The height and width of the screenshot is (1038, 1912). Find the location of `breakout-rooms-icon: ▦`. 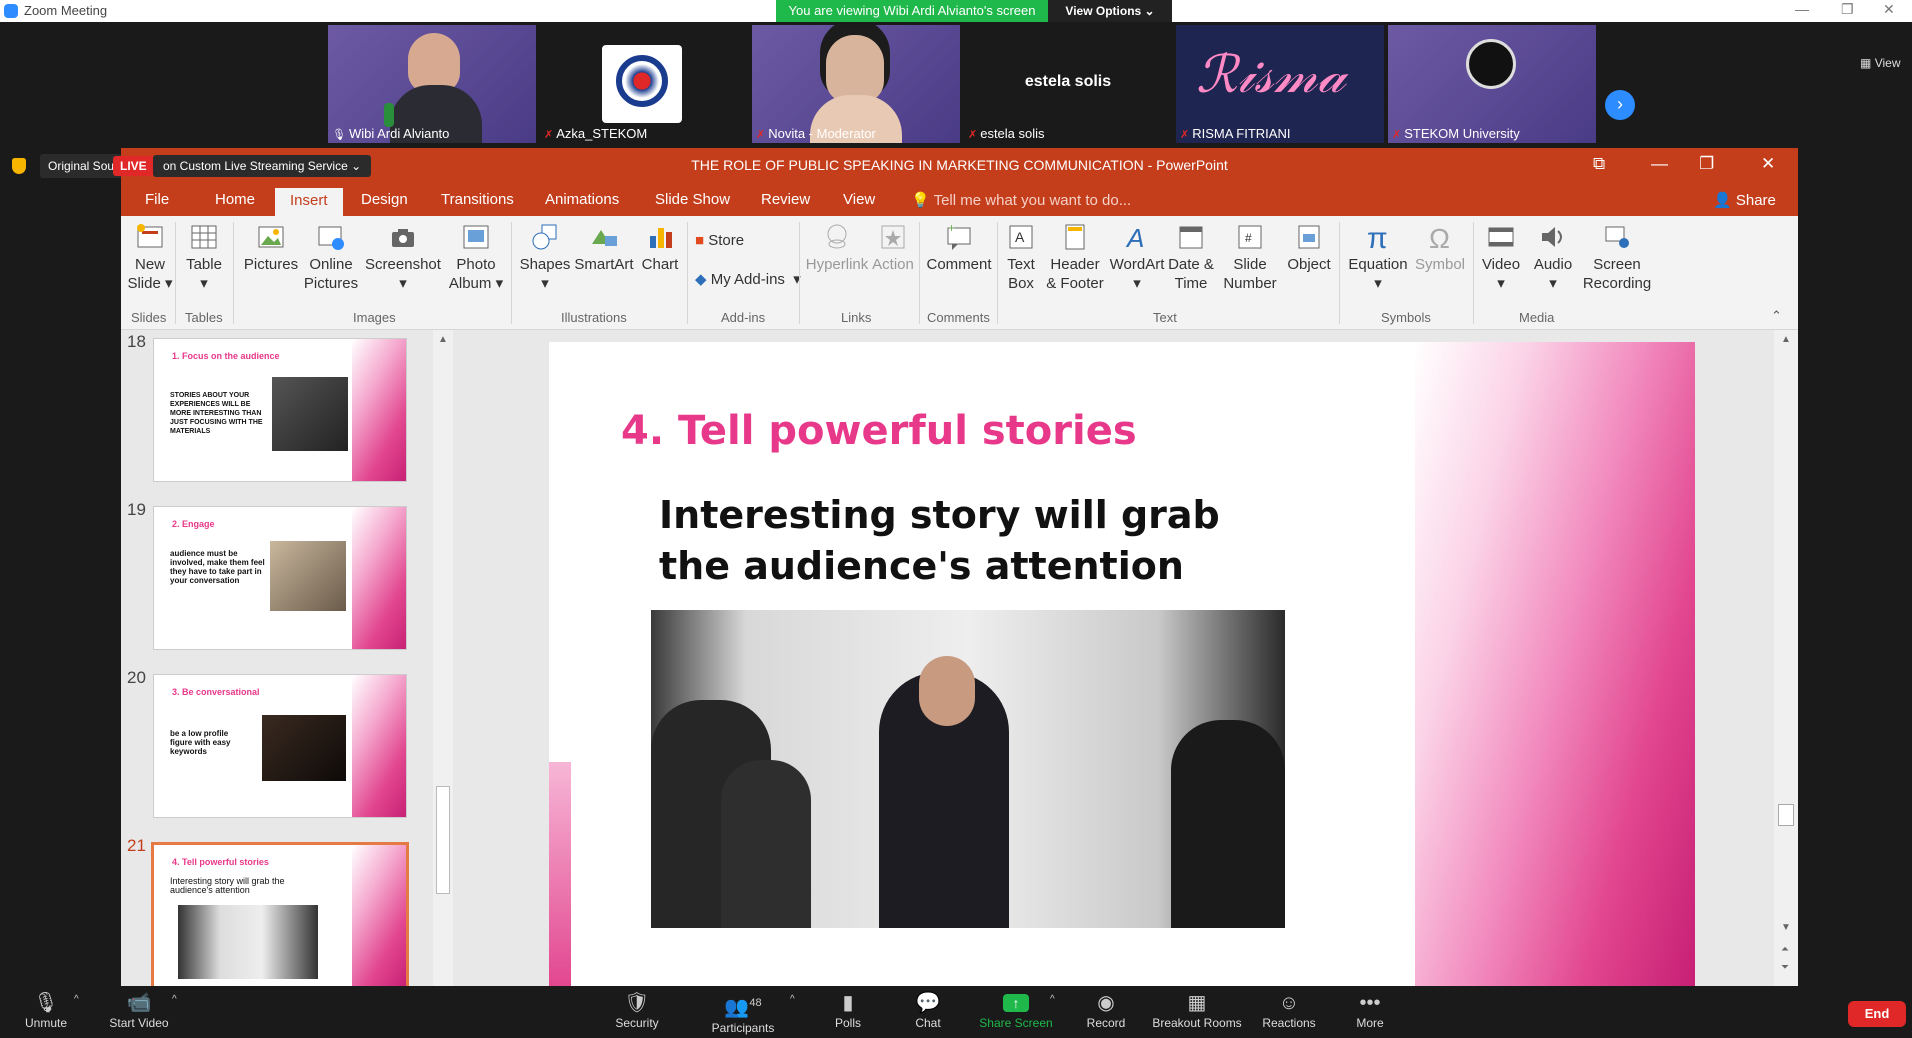

breakout-rooms-icon: ▦ is located at coordinates (1197, 1003).